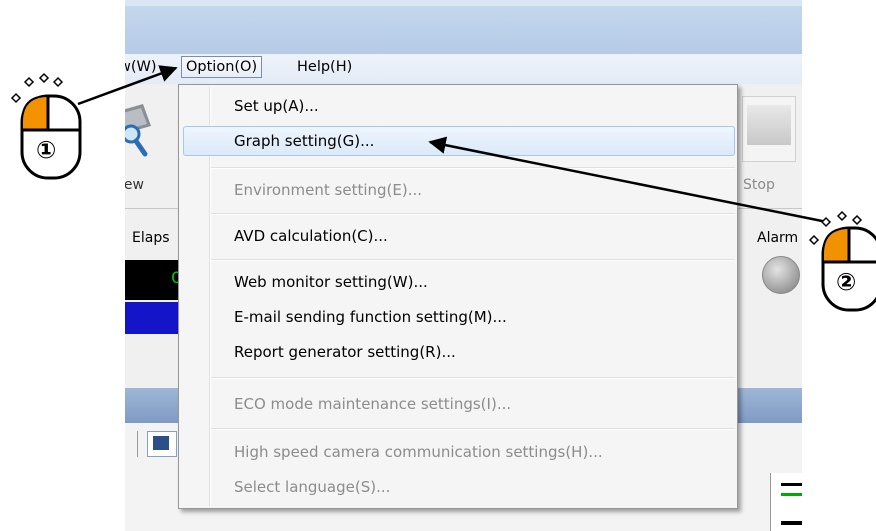 The height and width of the screenshot is (531, 876). What do you see at coordinates (324, 67) in the screenshot?
I see `menu-help: Help(H)` at bounding box center [324, 67].